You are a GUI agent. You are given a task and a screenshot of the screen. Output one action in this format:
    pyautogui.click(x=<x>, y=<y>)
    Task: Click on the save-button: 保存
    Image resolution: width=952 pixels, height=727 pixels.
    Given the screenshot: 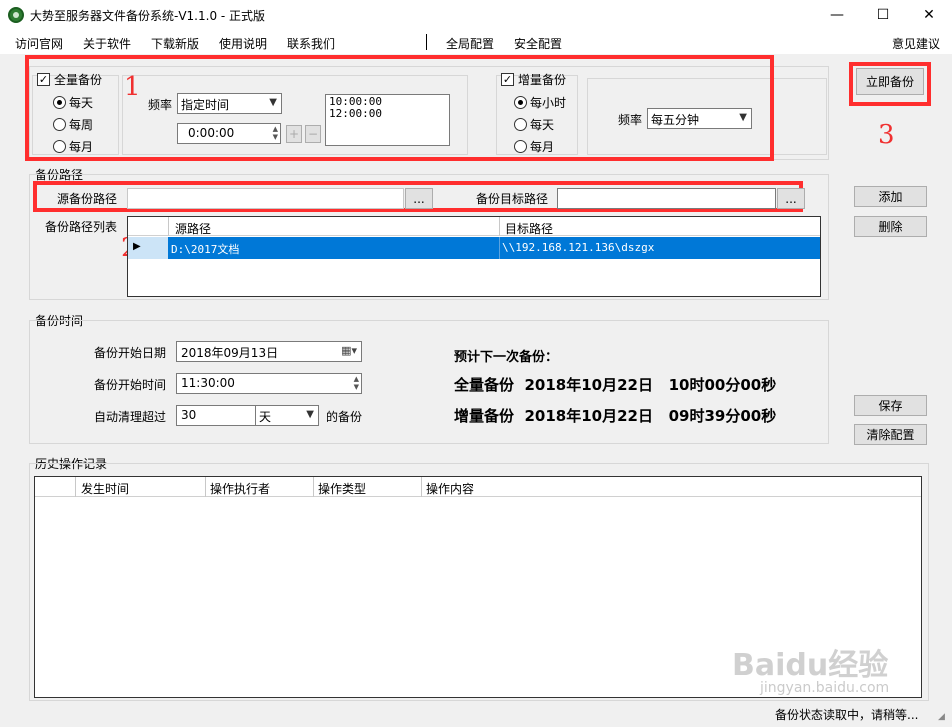 What is the action you would take?
    pyautogui.click(x=890, y=405)
    